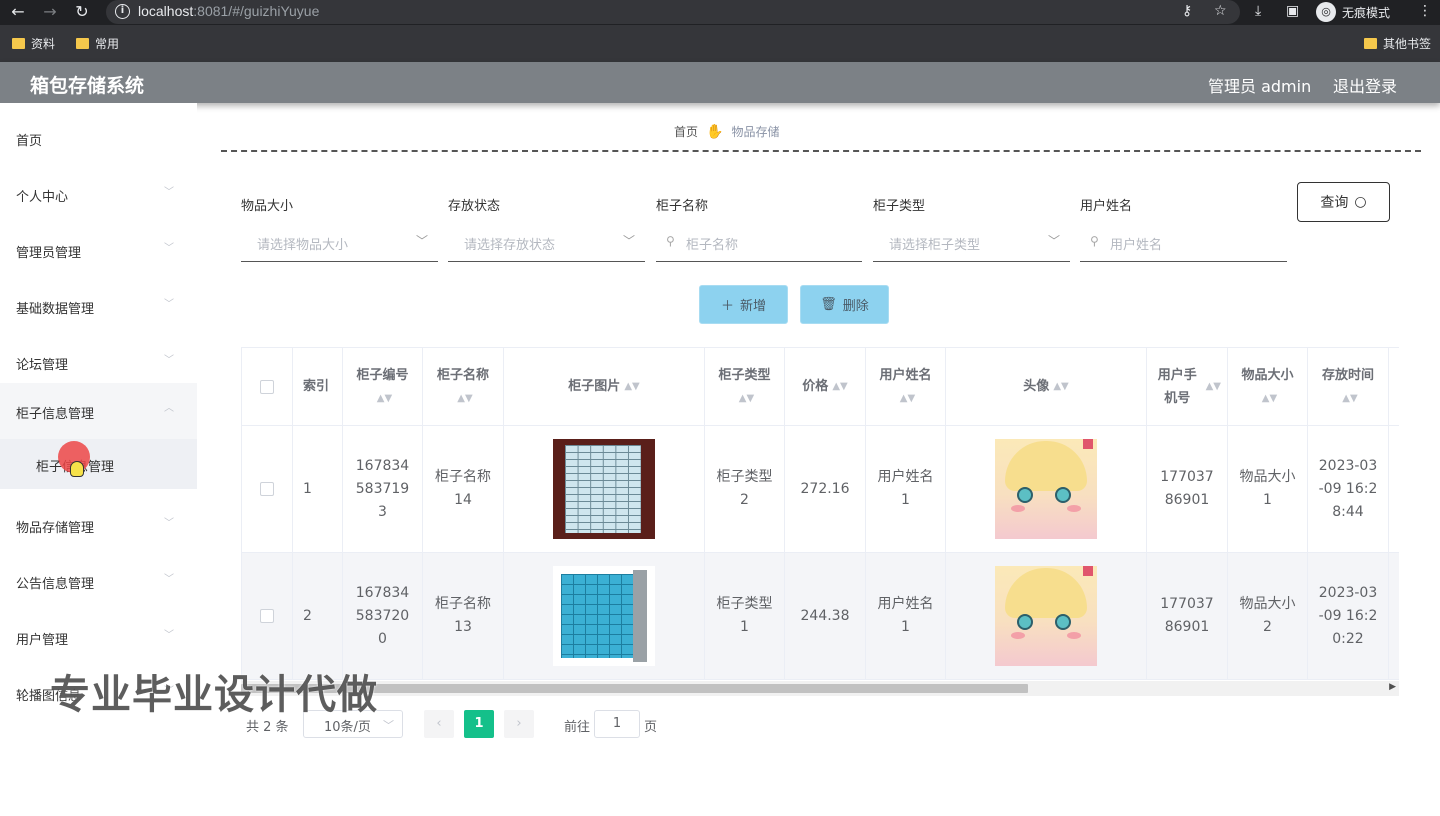 This screenshot has height=816, width=1440. I want to click on cell-type: 柜子类型1, so click(745, 616).